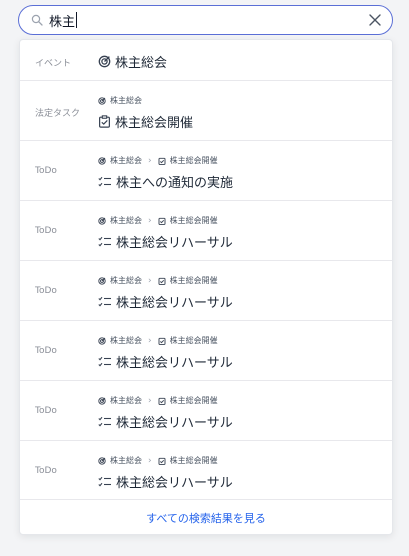  What do you see at coordinates (175, 183) in the screenshot?
I see `result-title: 株主への通知の実施` at bounding box center [175, 183].